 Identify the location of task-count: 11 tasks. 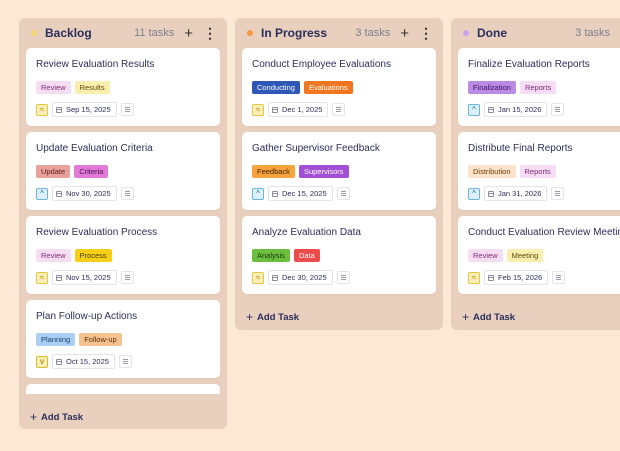
(154, 33).